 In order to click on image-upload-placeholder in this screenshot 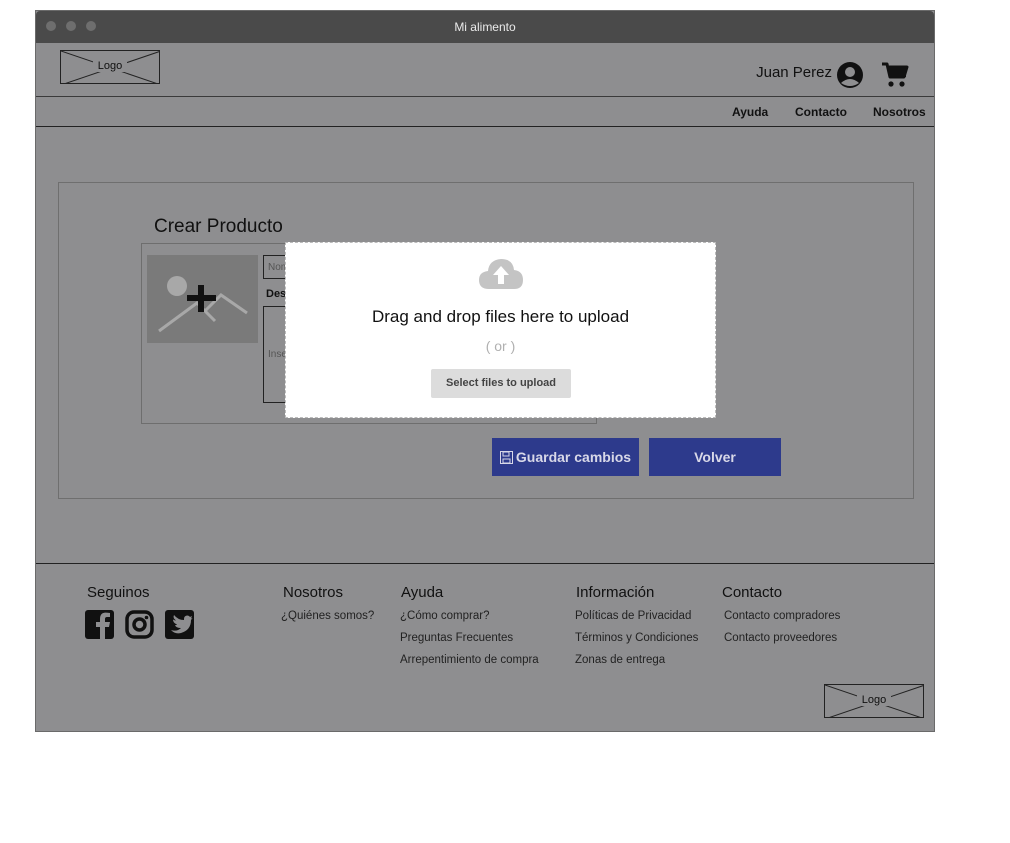, I will do `click(202, 299)`.